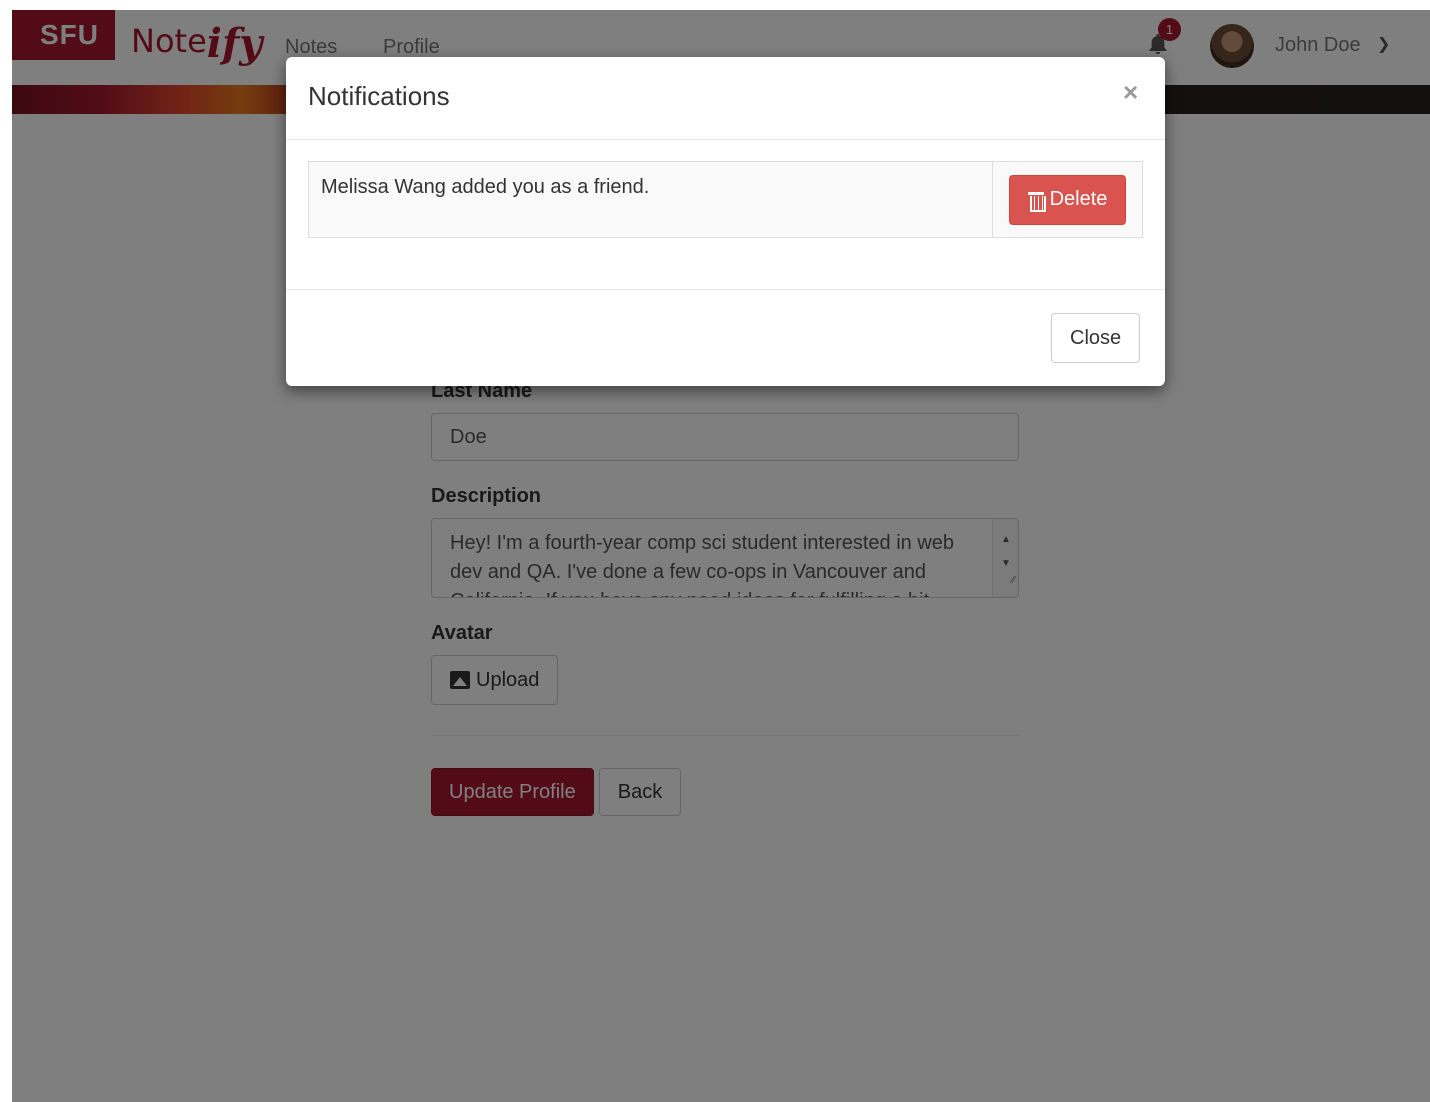 The width and height of the screenshot is (1430, 1102). Describe the element at coordinates (725, 337) in the screenshot. I see `modal-footer: Close` at that location.